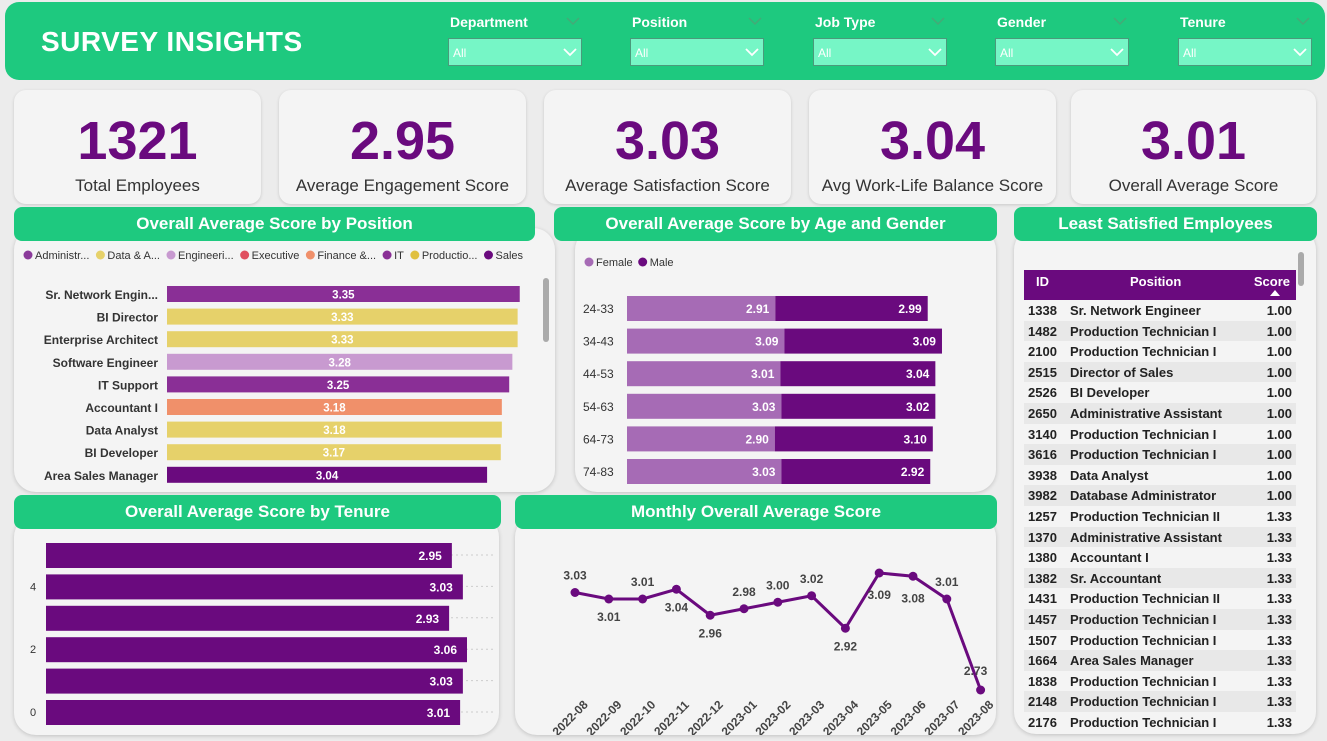 The image size is (1327, 741). What do you see at coordinates (1160, 578) in the screenshot?
I see `table-row: 1382 Sr. Accountant 1.33` at bounding box center [1160, 578].